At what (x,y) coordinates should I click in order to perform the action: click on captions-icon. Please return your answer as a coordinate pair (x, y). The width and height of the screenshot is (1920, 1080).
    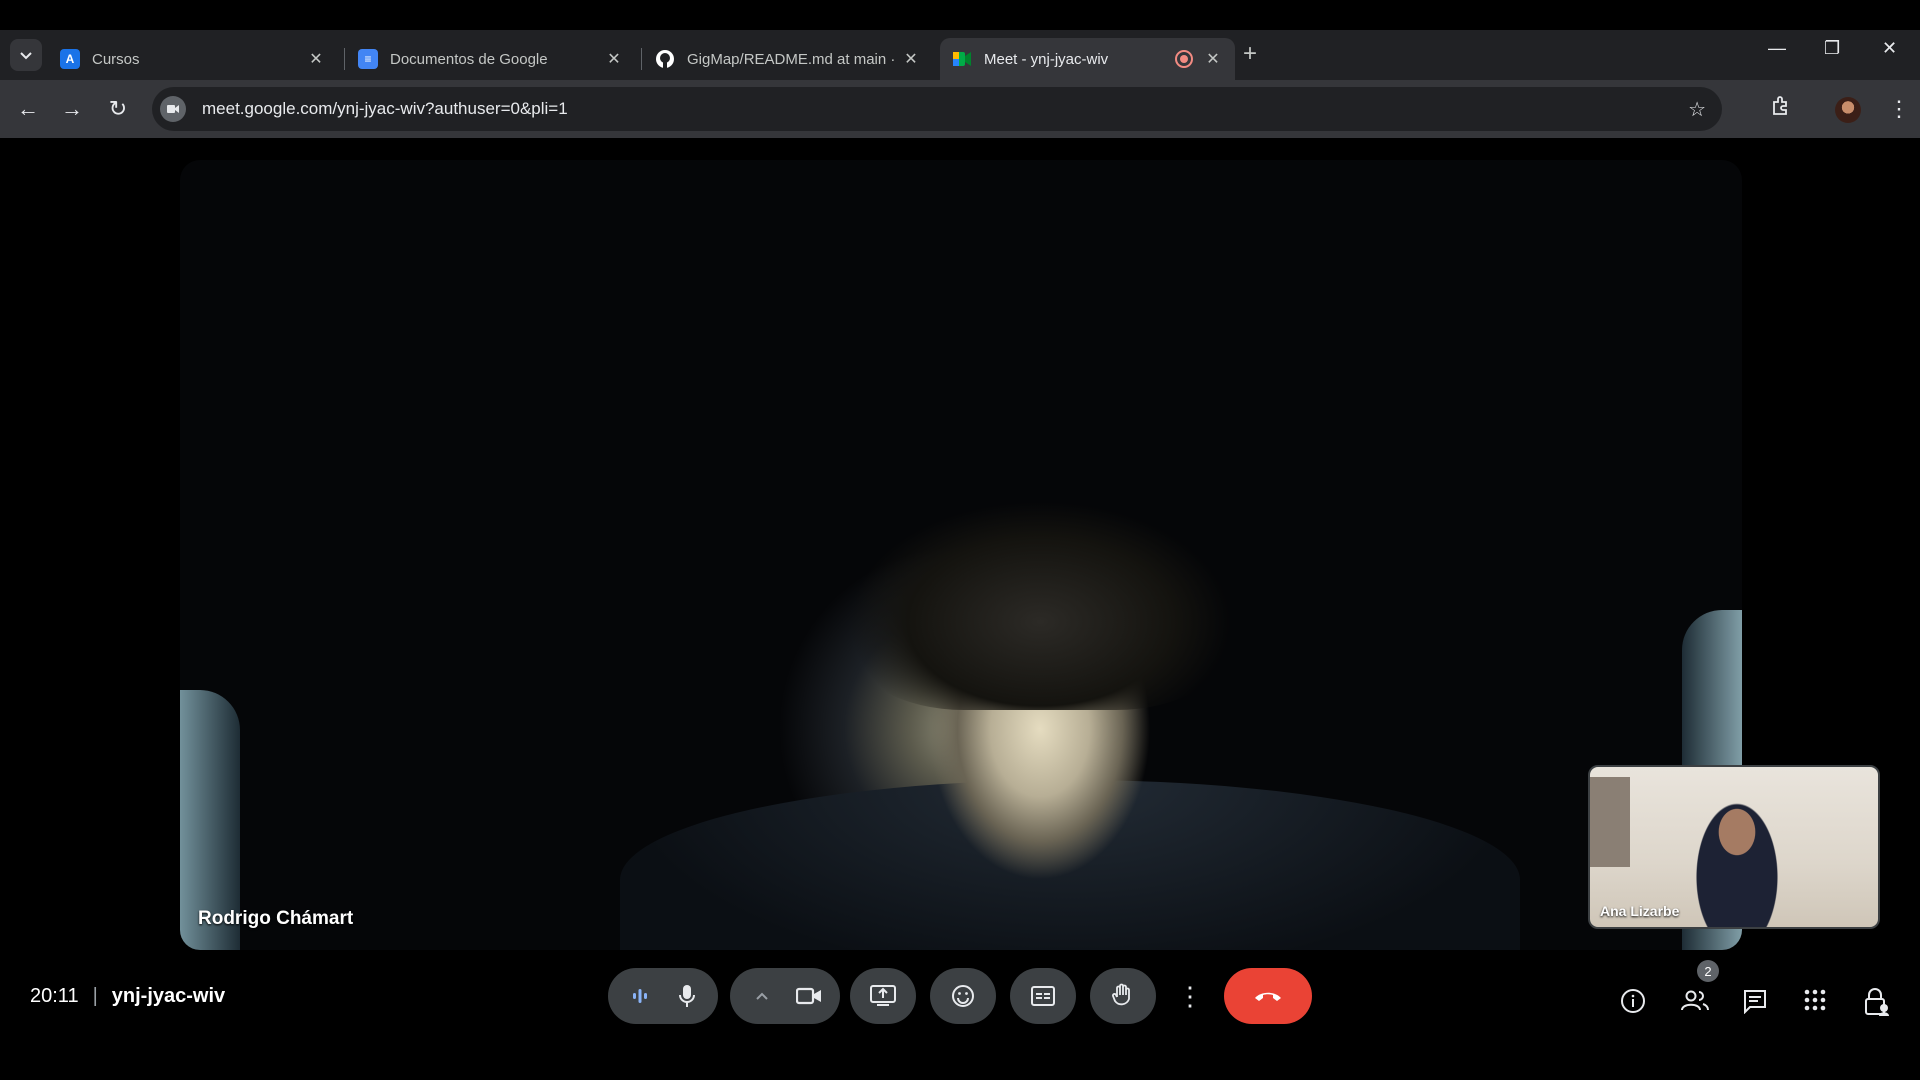
    Looking at the image, I should click on (1043, 996).